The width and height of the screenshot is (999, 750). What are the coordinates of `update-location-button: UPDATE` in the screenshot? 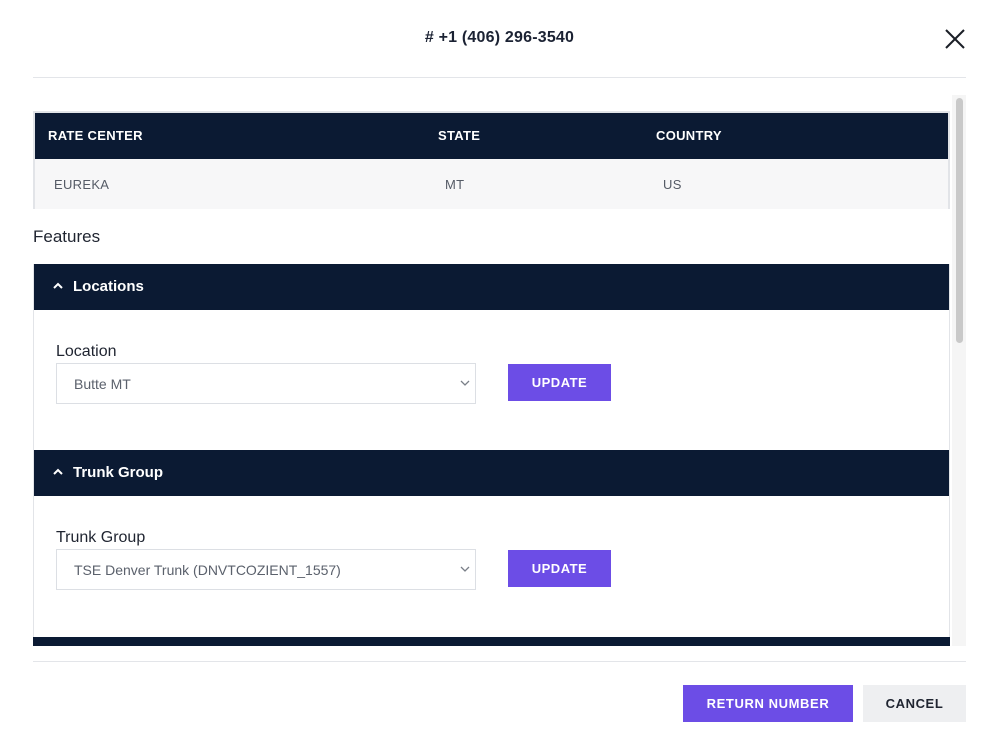 It's located at (559, 382).